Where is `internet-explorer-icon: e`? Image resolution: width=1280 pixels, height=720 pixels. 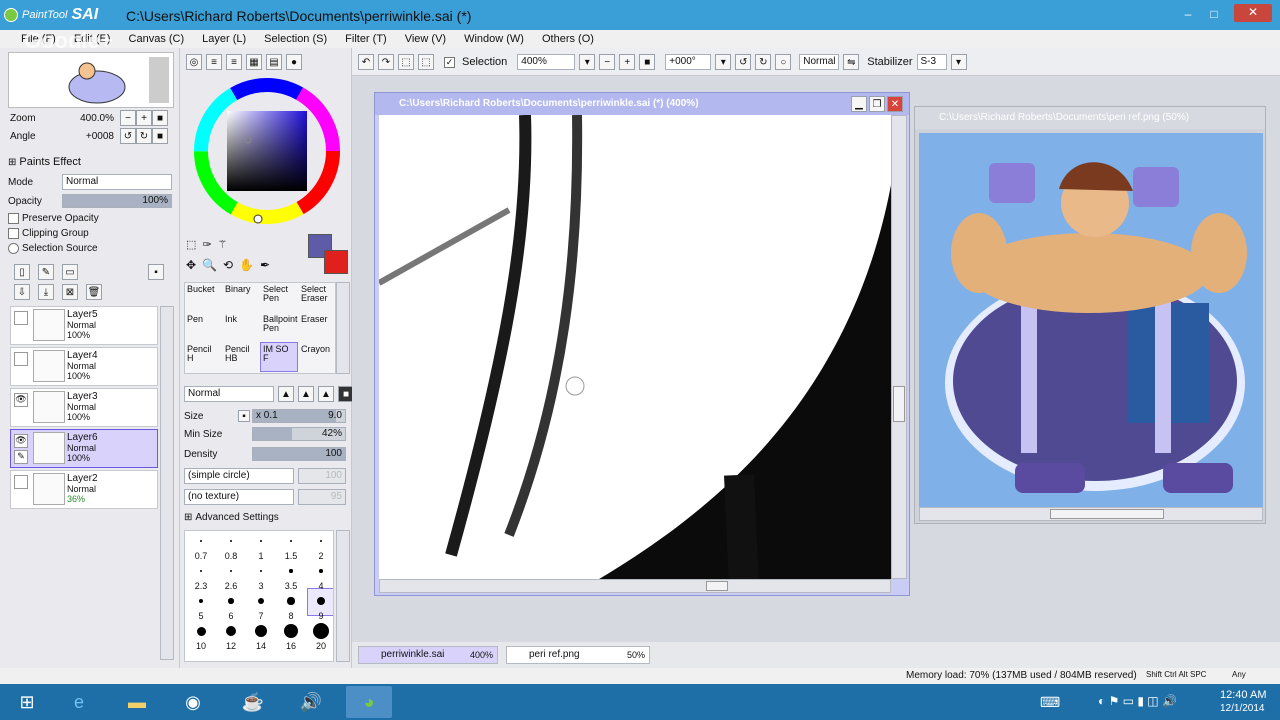 internet-explorer-icon: e is located at coordinates (79, 702).